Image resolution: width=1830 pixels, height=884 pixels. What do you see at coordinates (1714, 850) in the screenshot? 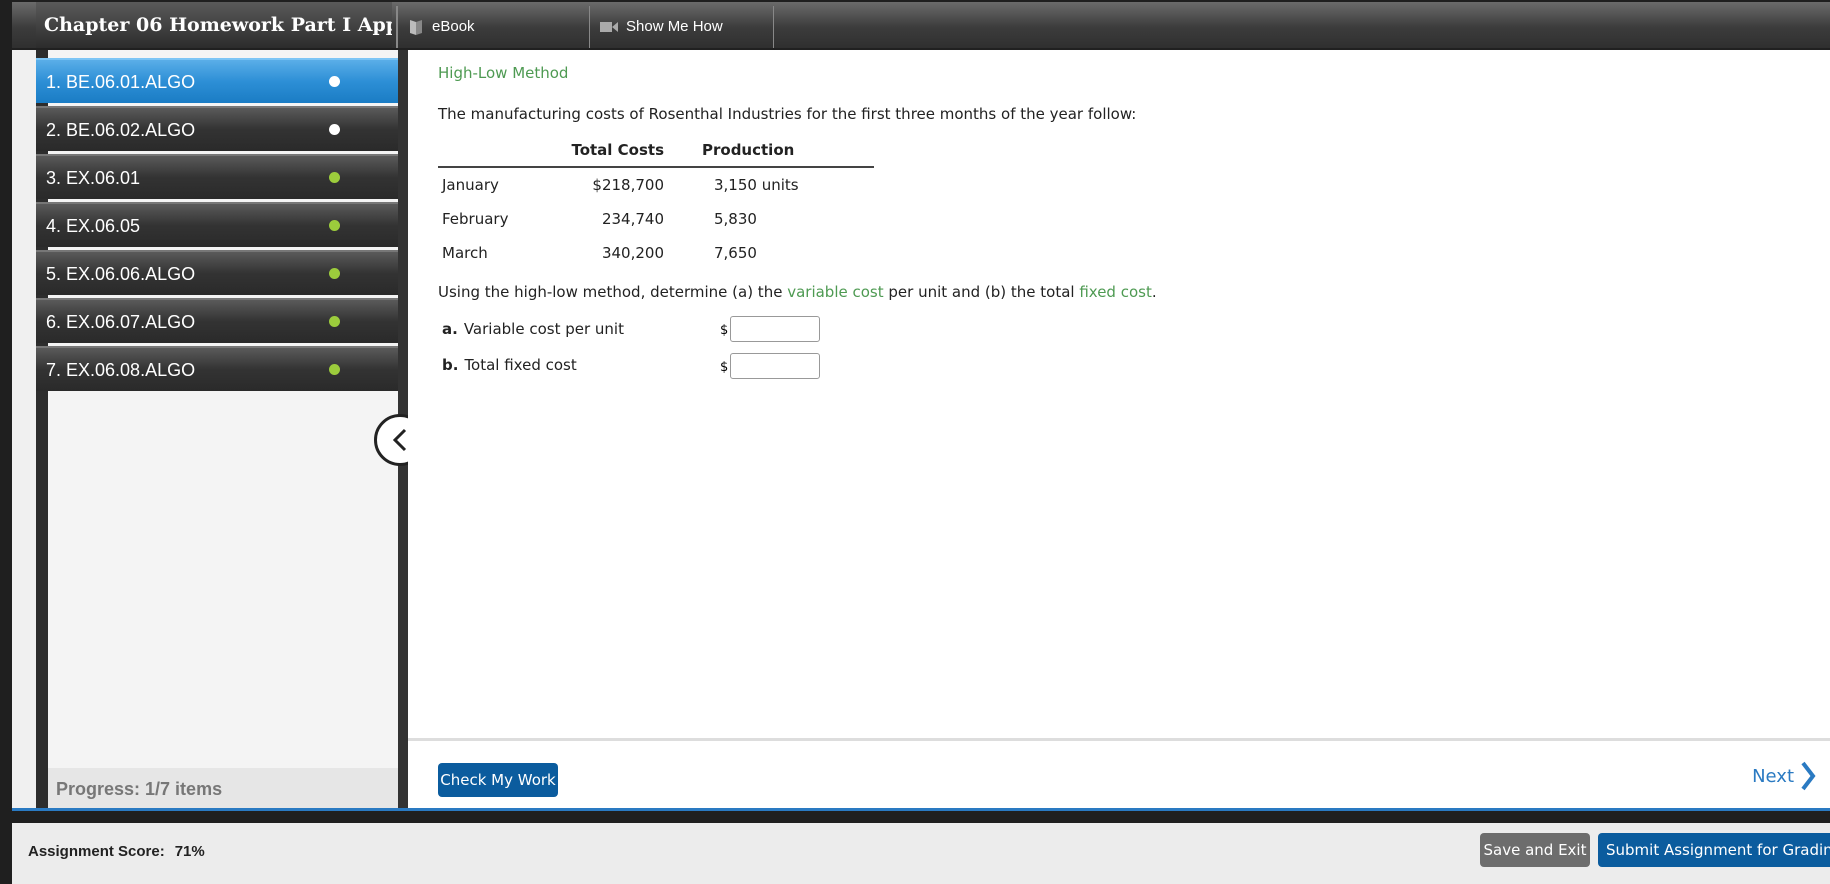
I see `submit-assignment-button: Submit Assignment for Grading` at bounding box center [1714, 850].